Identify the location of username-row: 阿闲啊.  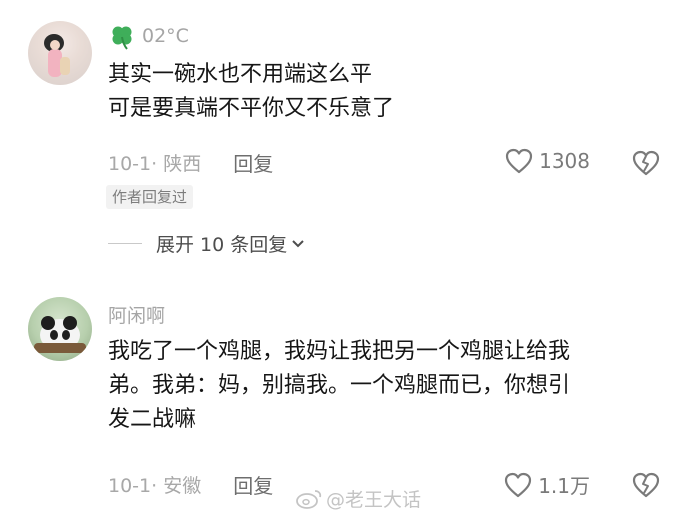
(136, 314).